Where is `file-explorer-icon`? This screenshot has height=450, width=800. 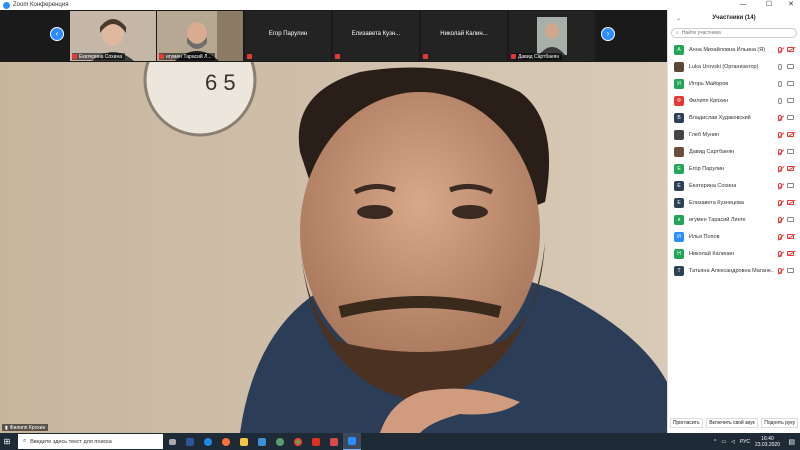
file-explorer-icon is located at coordinates (244, 441).